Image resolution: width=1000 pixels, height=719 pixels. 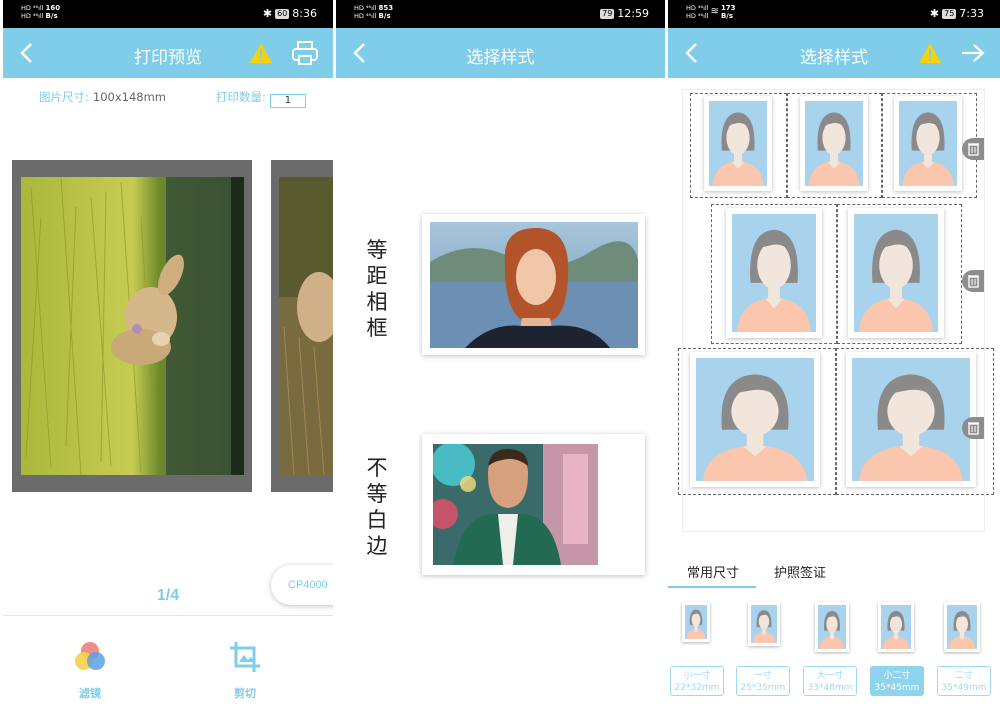 What do you see at coordinates (515, 504) in the screenshot?
I see `man-photo-image` at bounding box center [515, 504].